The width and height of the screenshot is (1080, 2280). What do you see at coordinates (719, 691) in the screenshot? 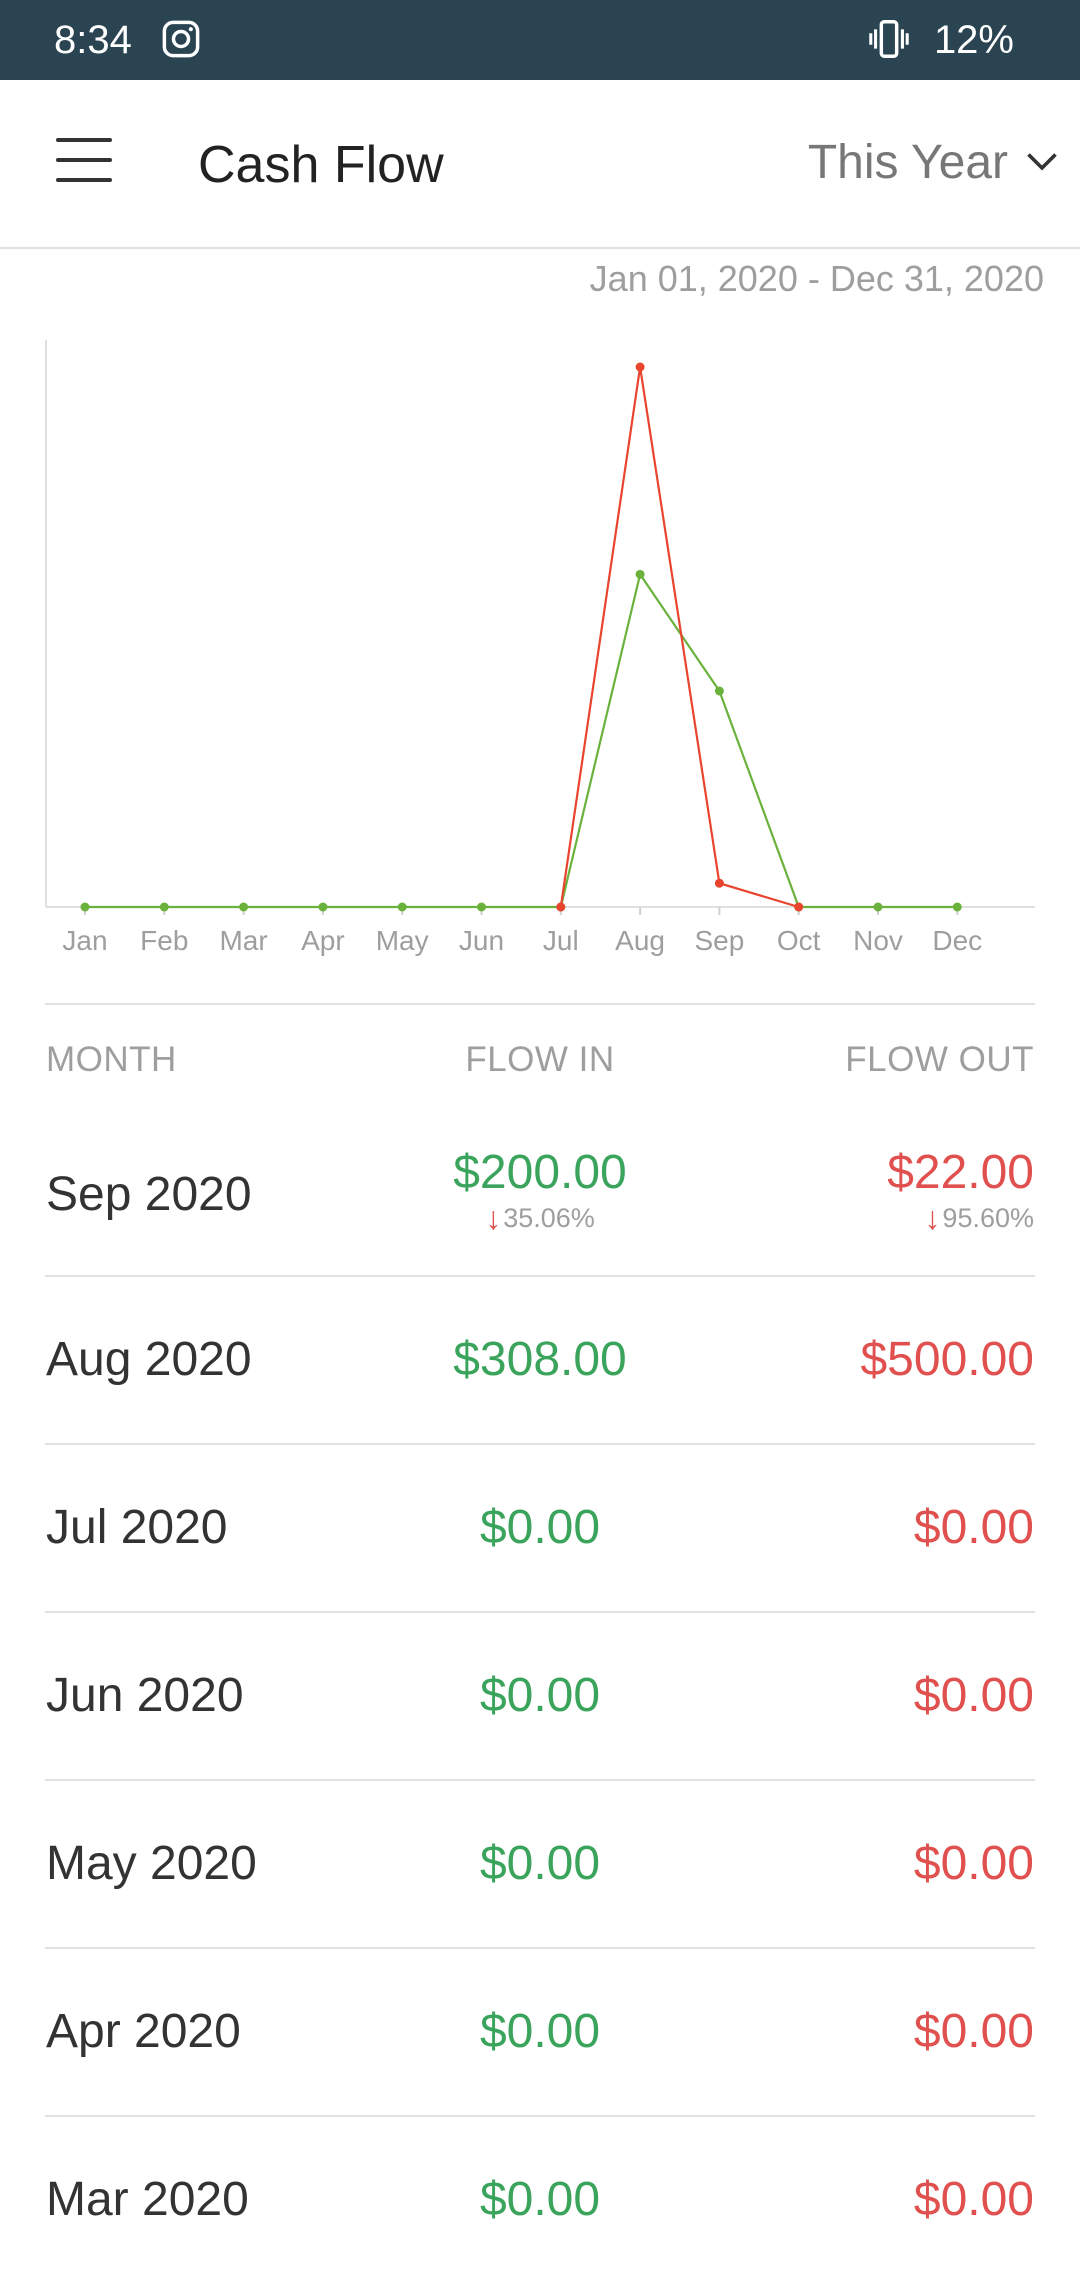
I see `data-point-1-sep` at bounding box center [719, 691].